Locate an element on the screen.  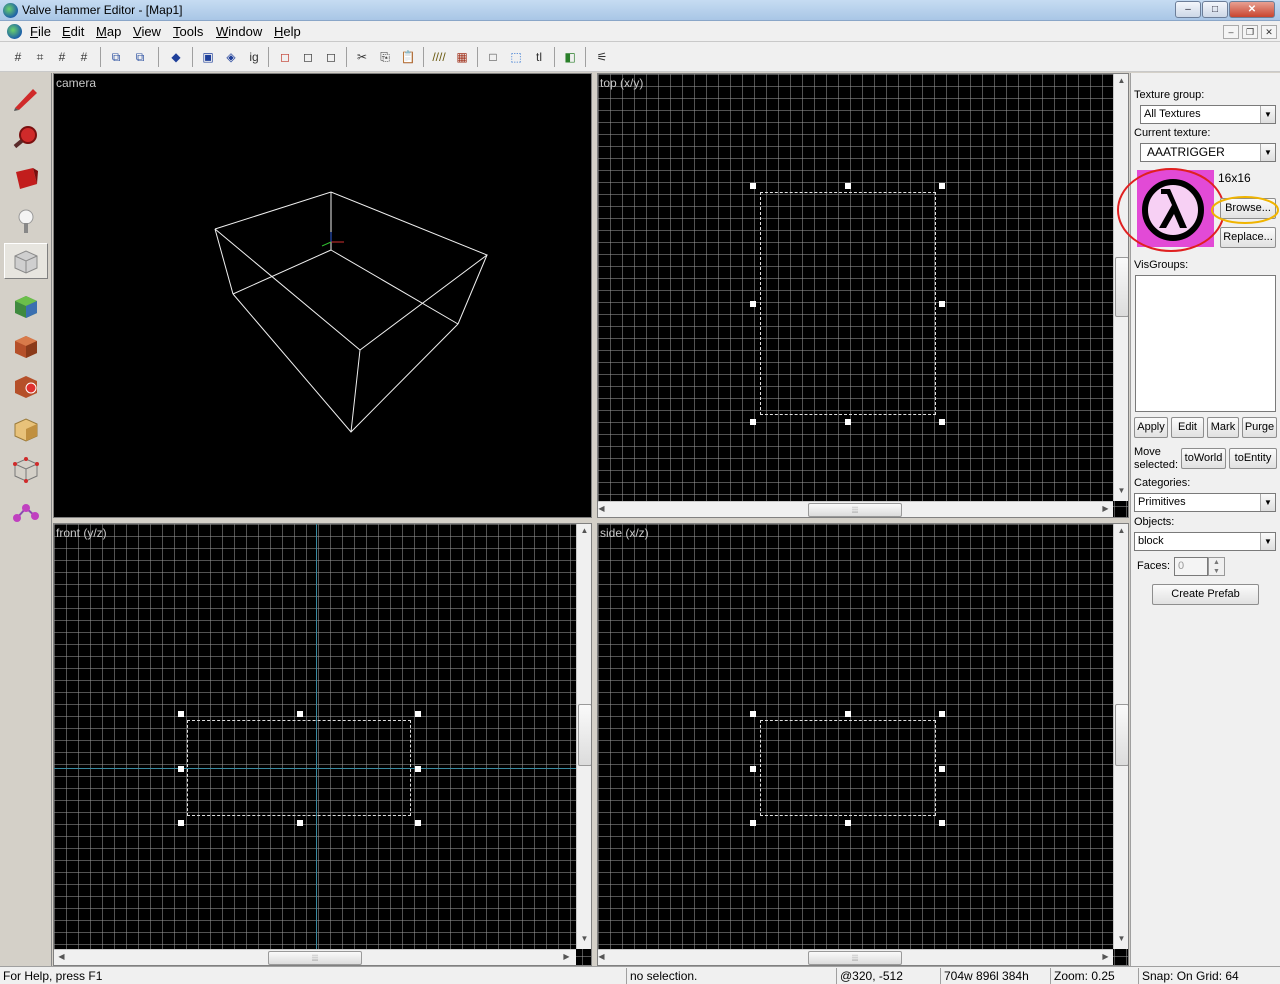
ungroup-icon: ⧉ is located at coordinates (140, 57).